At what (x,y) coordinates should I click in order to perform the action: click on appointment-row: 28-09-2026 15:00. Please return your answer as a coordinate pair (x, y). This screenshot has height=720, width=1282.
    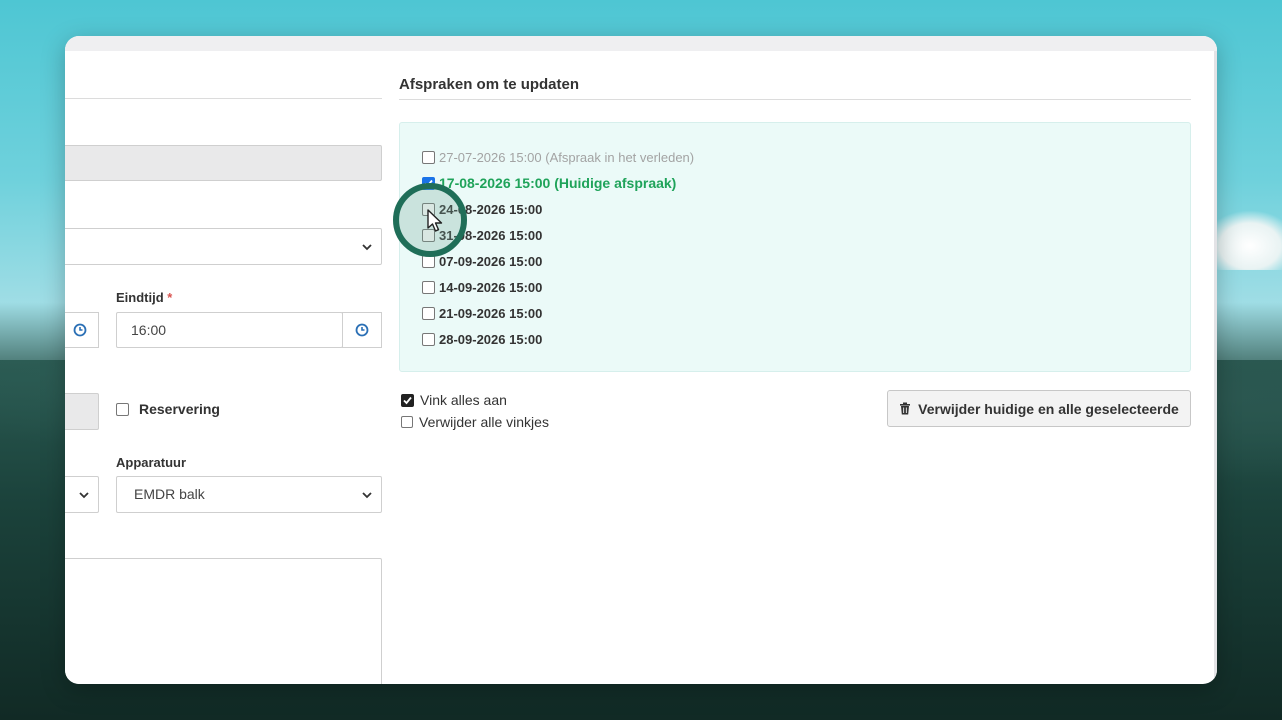
    Looking at the image, I should click on (482, 339).